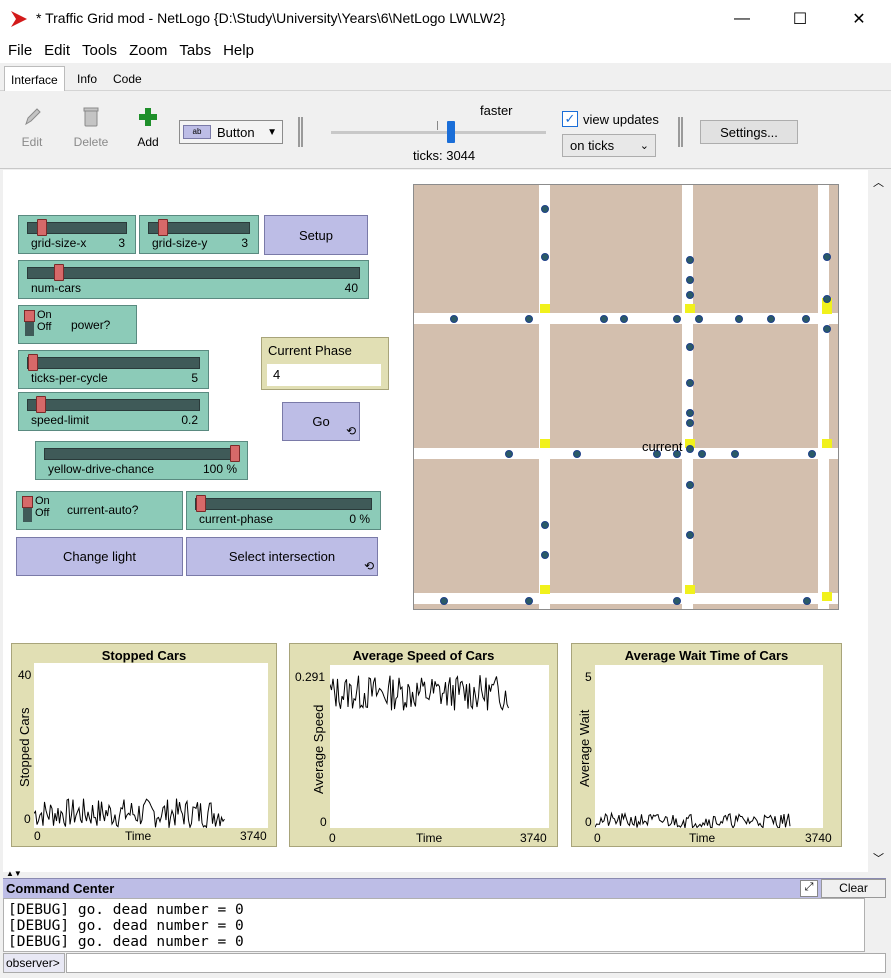  I want to click on speed-limit-slider: speed-limit 0.2, so click(113, 411).